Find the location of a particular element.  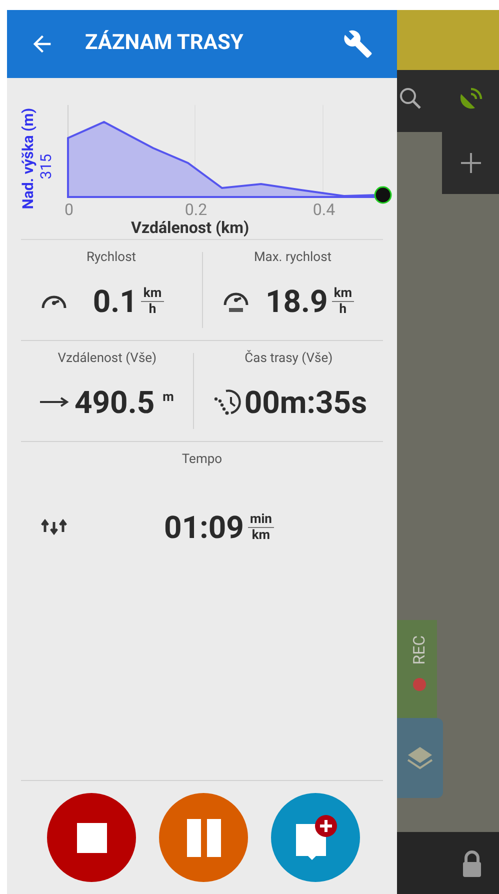

stat-label: Rychlost is located at coordinates (111, 258).